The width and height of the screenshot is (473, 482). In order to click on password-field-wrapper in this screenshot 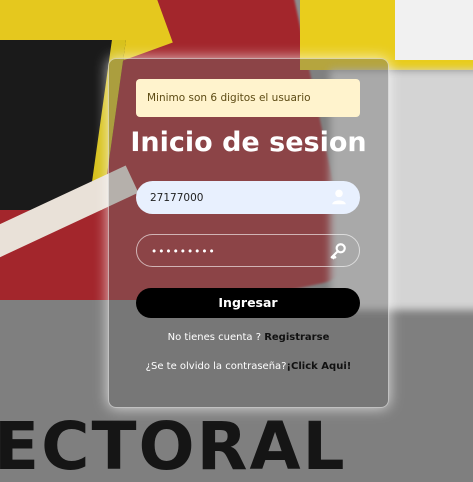, I will do `click(248, 251)`.